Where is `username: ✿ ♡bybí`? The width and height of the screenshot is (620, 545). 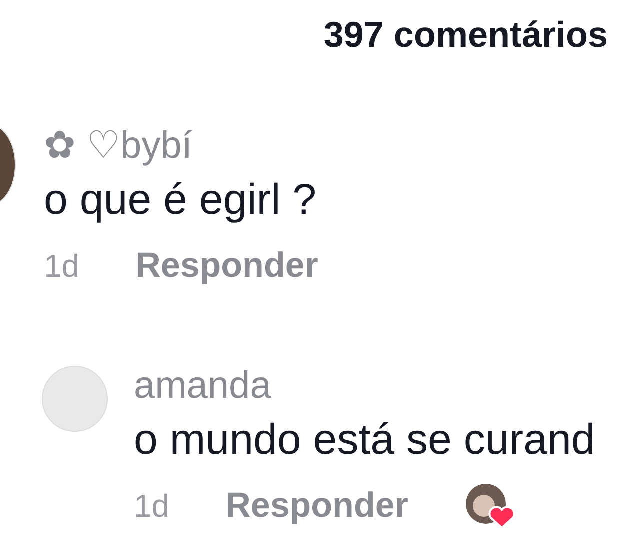 username: ✿ ♡bybí is located at coordinates (181, 146).